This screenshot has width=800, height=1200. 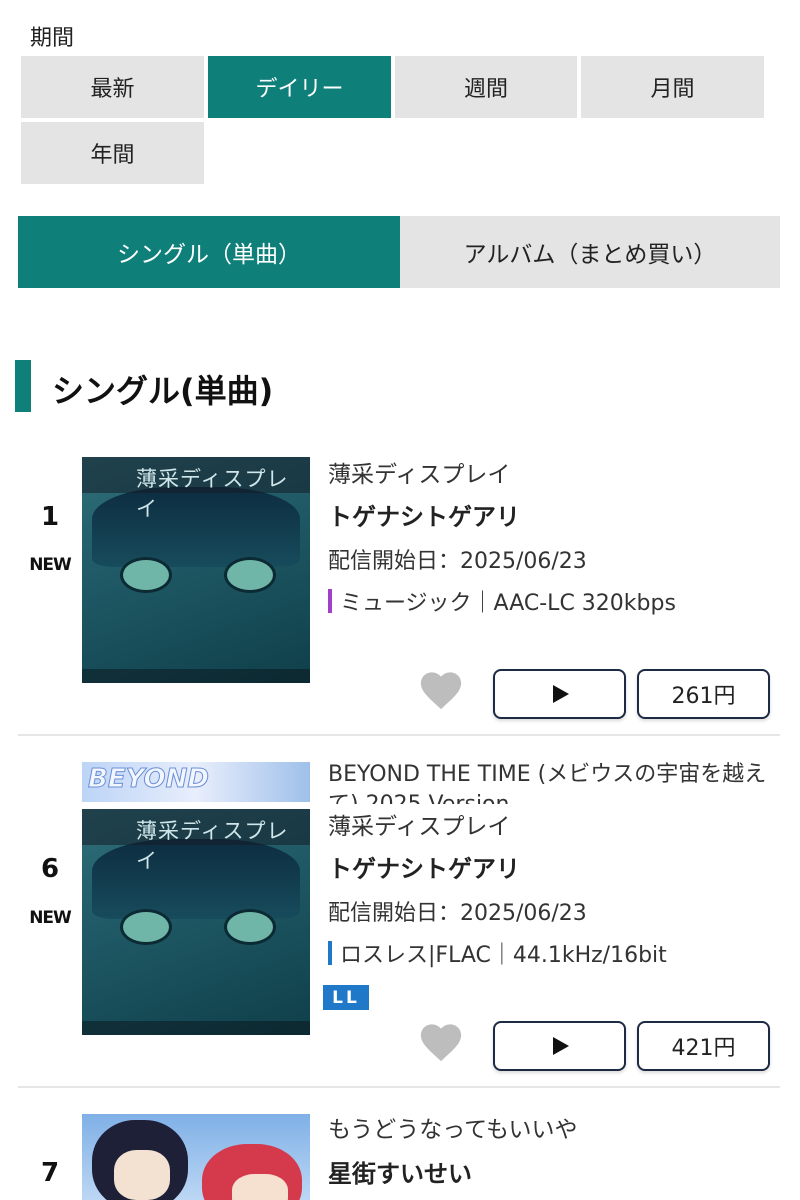 I want to click on format-info: ミュージック｜AAC-LC 320kbps, so click(x=502, y=601).